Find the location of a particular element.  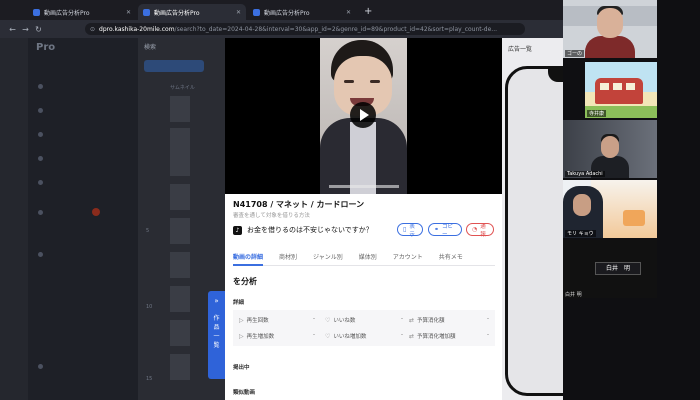

tab-by-media: 媒体別 is located at coordinates (368, 259).